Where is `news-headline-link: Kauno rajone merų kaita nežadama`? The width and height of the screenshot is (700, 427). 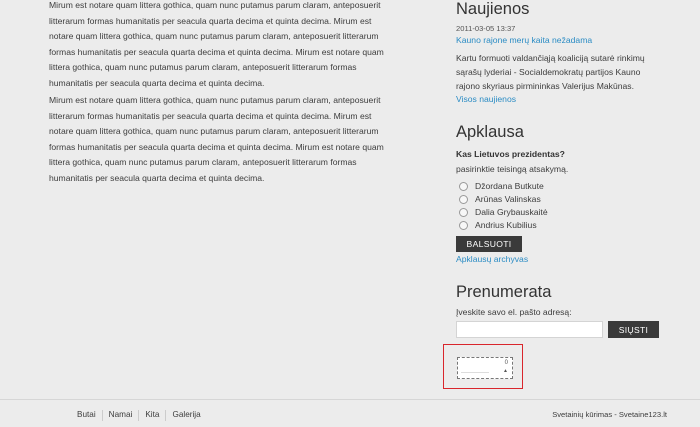
news-headline-link: Kauno rajone merų kaita nežadama is located at coordinates (524, 40).